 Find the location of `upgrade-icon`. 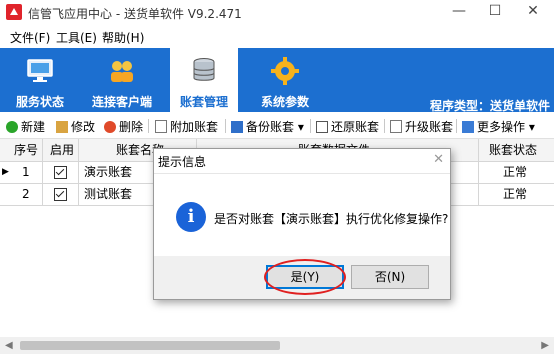

upgrade-icon is located at coordinates (396, 126).